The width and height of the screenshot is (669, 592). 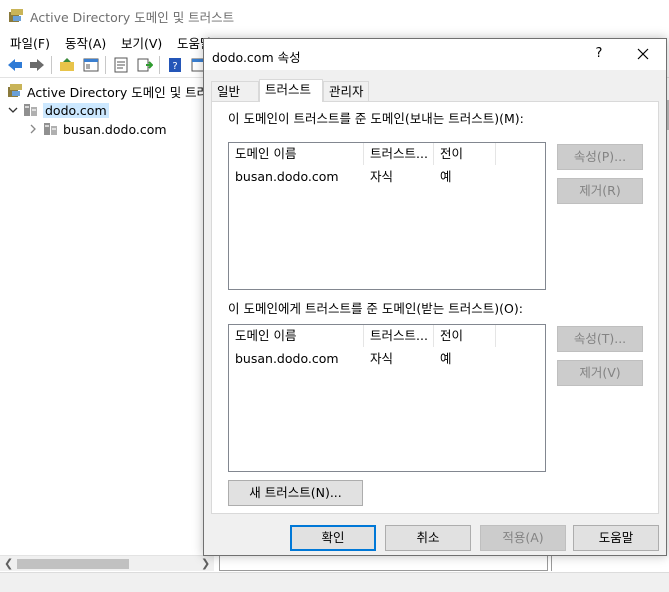 I want to click on incoming-remove-button: 제거(V), so click(x=600, y=373).